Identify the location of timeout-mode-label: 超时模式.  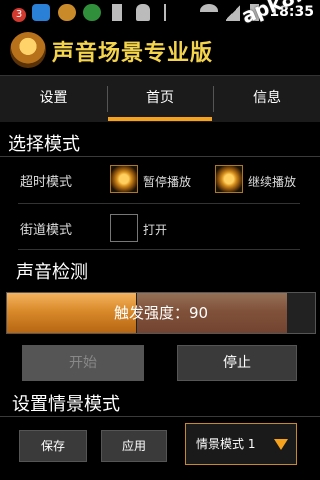
(46, 182).